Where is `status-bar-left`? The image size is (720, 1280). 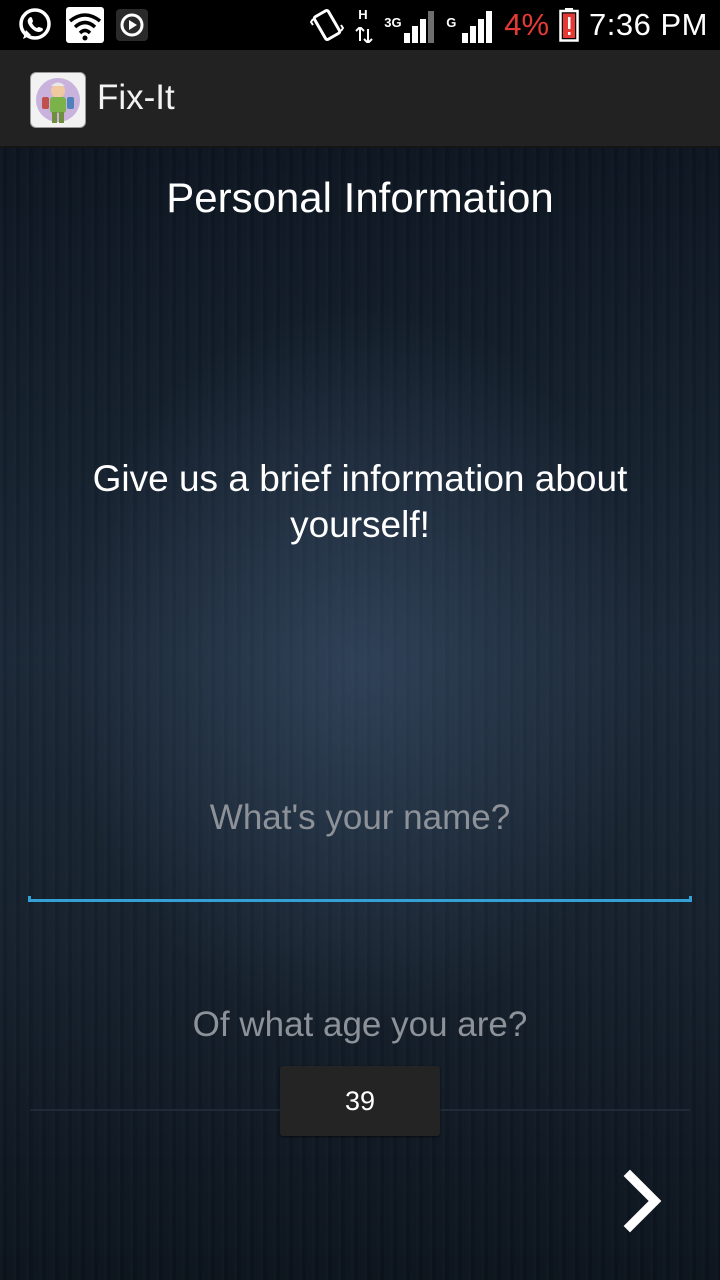
status-bar-left is located at coordinates (82, 25).